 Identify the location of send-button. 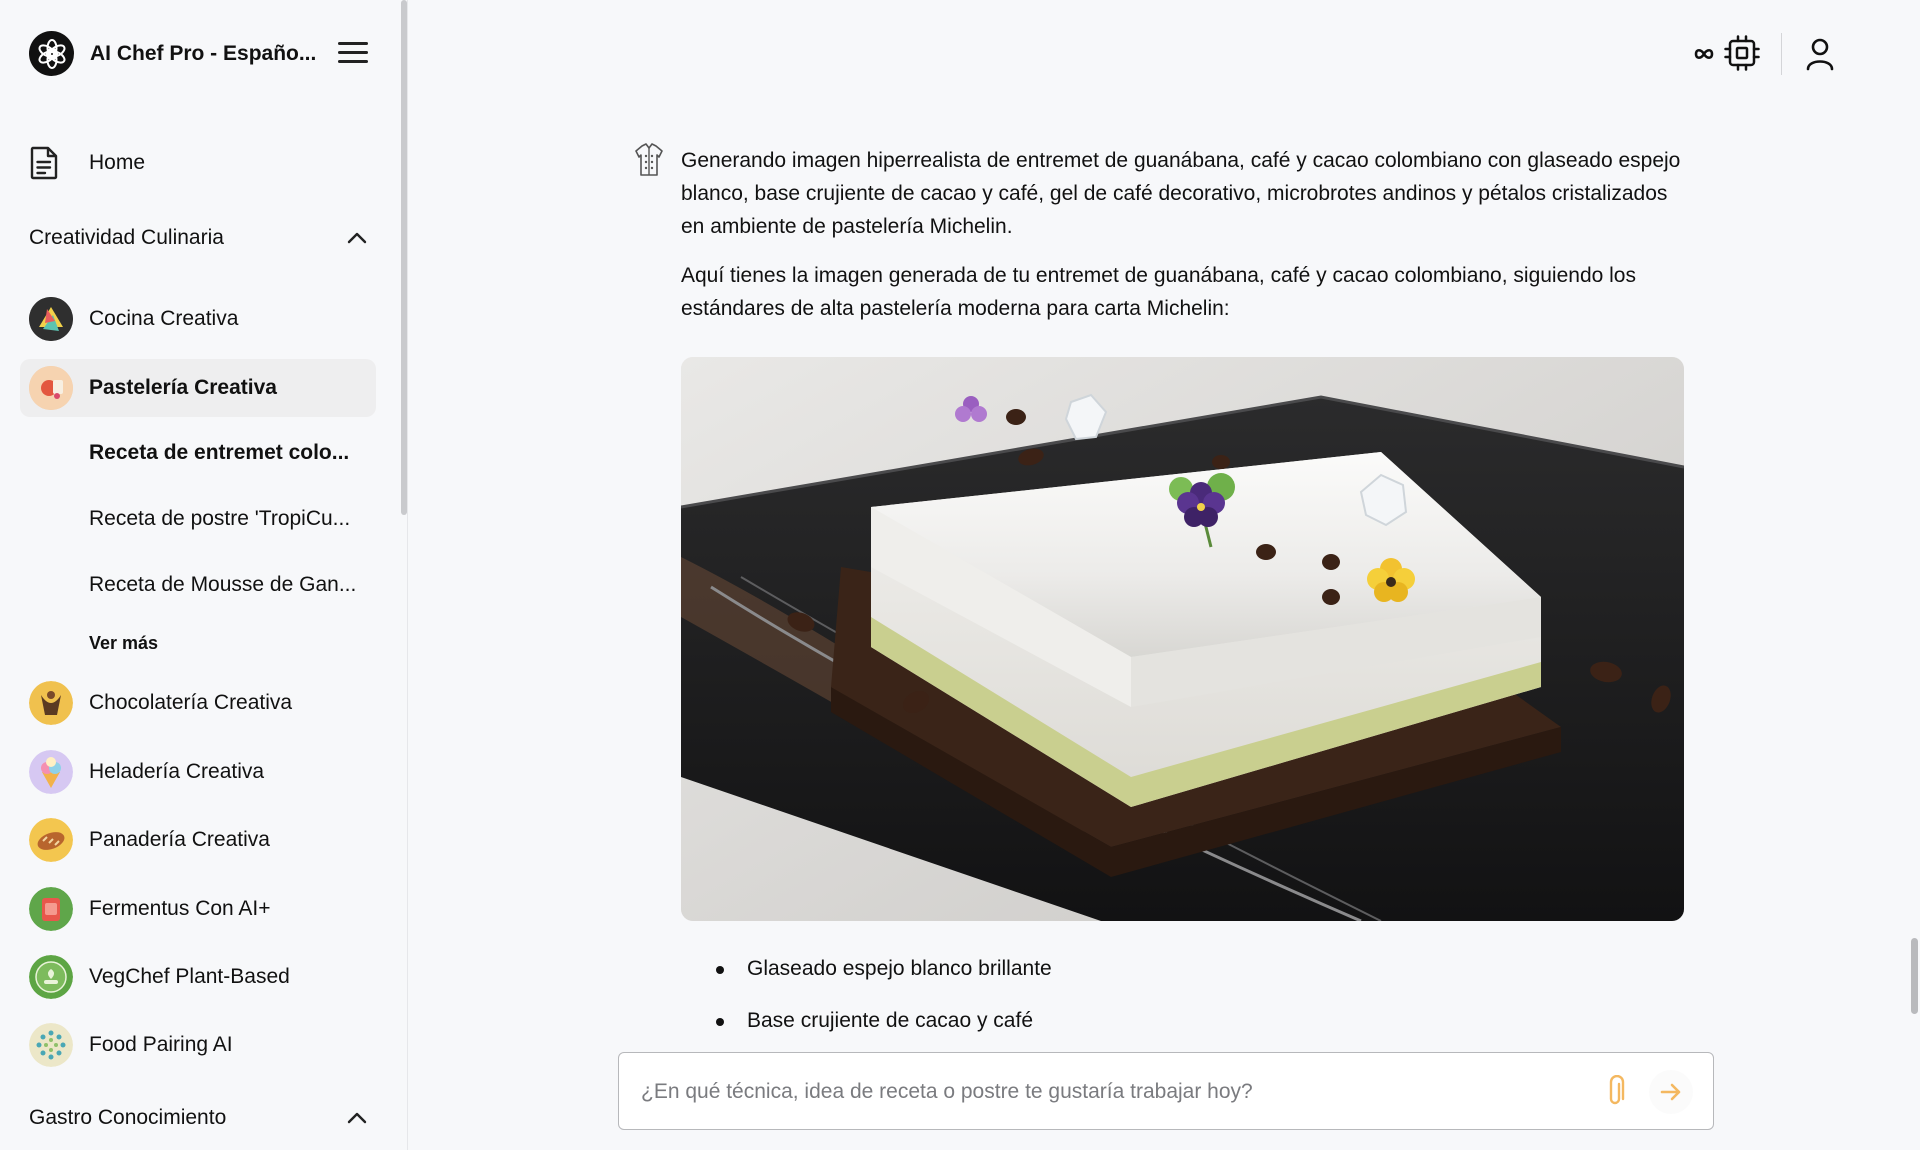
(1671, 1092).